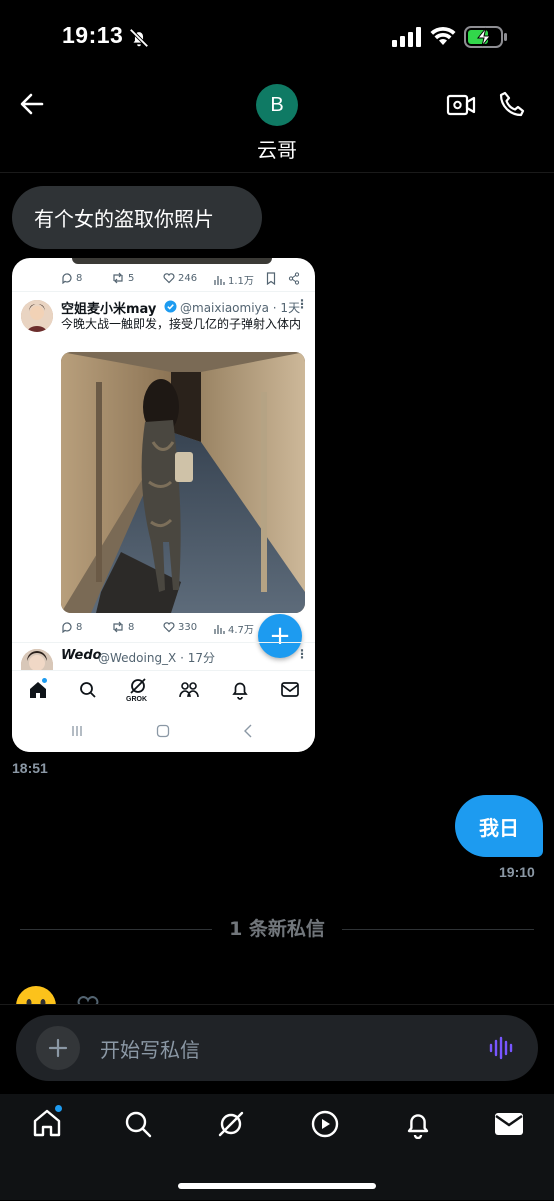 The height and width of the screenshot is (1201, 554). Describe the element at coordinates (150, 1048) in the screenshot. I see `message-input: 开始写私信` at that location.